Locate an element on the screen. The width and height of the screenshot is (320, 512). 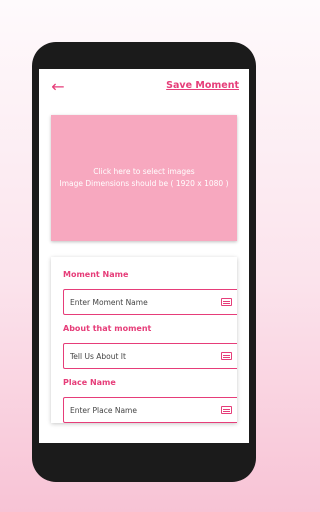
moment-name-field is located at coordinates (150, 302).